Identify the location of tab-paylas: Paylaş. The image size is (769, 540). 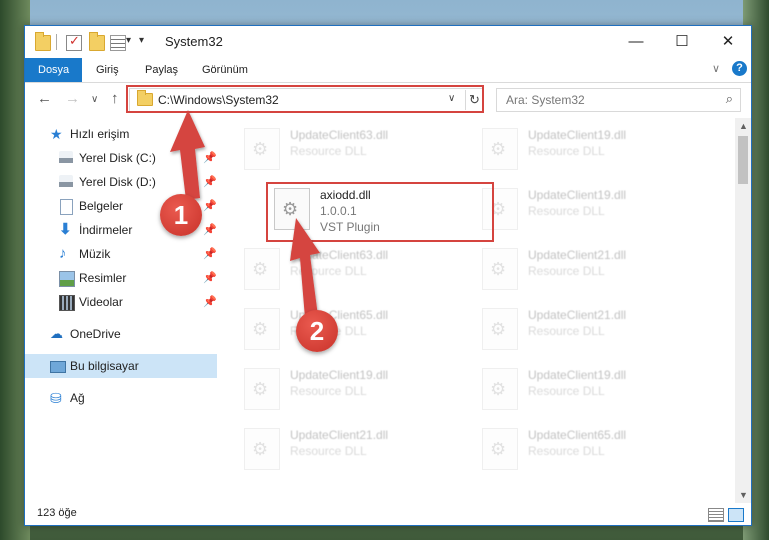
(161, 70).